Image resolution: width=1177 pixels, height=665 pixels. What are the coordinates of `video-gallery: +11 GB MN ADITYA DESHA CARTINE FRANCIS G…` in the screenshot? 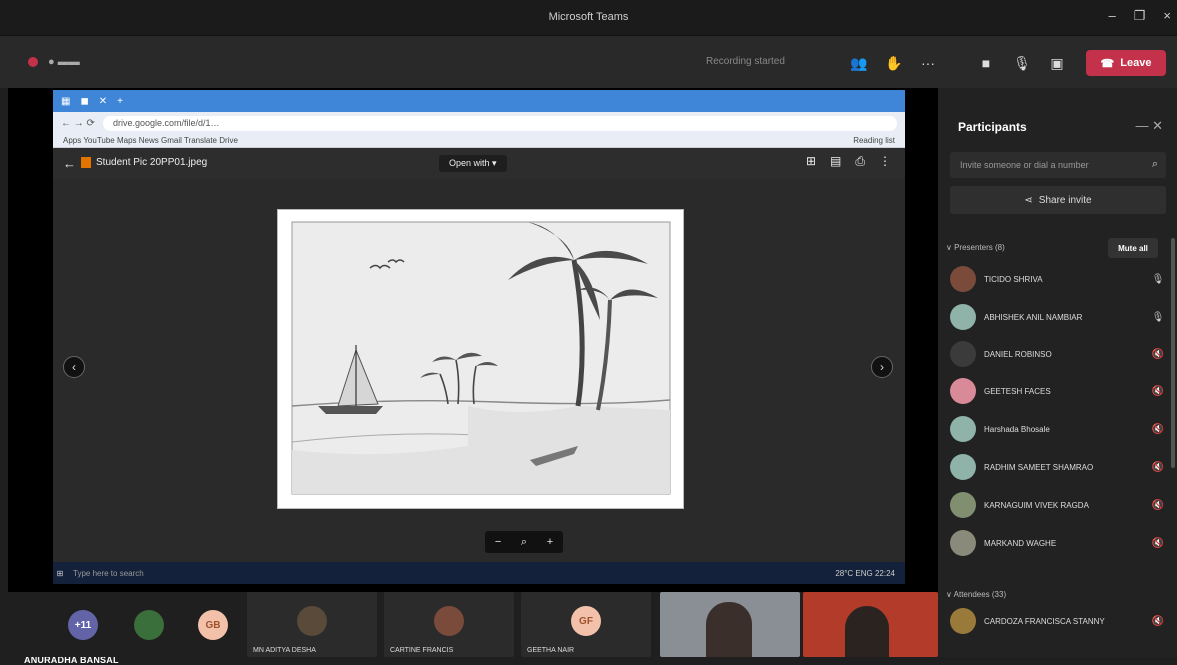 It's located at (469, 624).